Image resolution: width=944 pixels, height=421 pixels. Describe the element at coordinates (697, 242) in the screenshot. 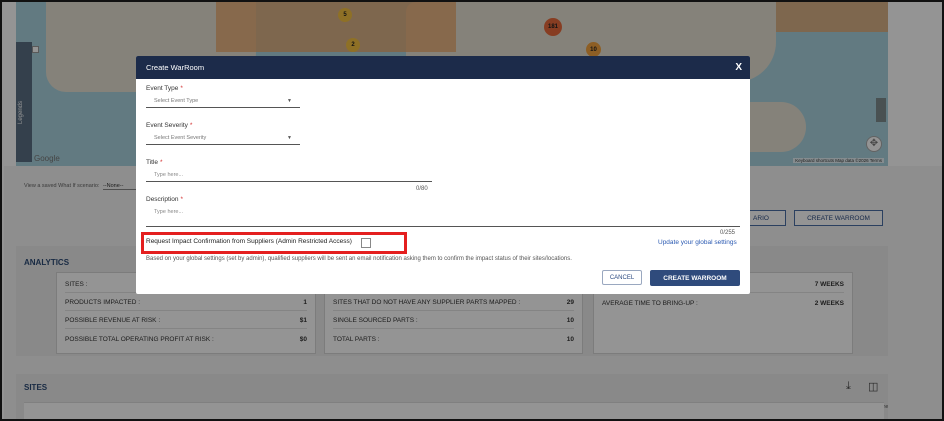

I see `update-global-settings-link: Update your global settings` at that location.